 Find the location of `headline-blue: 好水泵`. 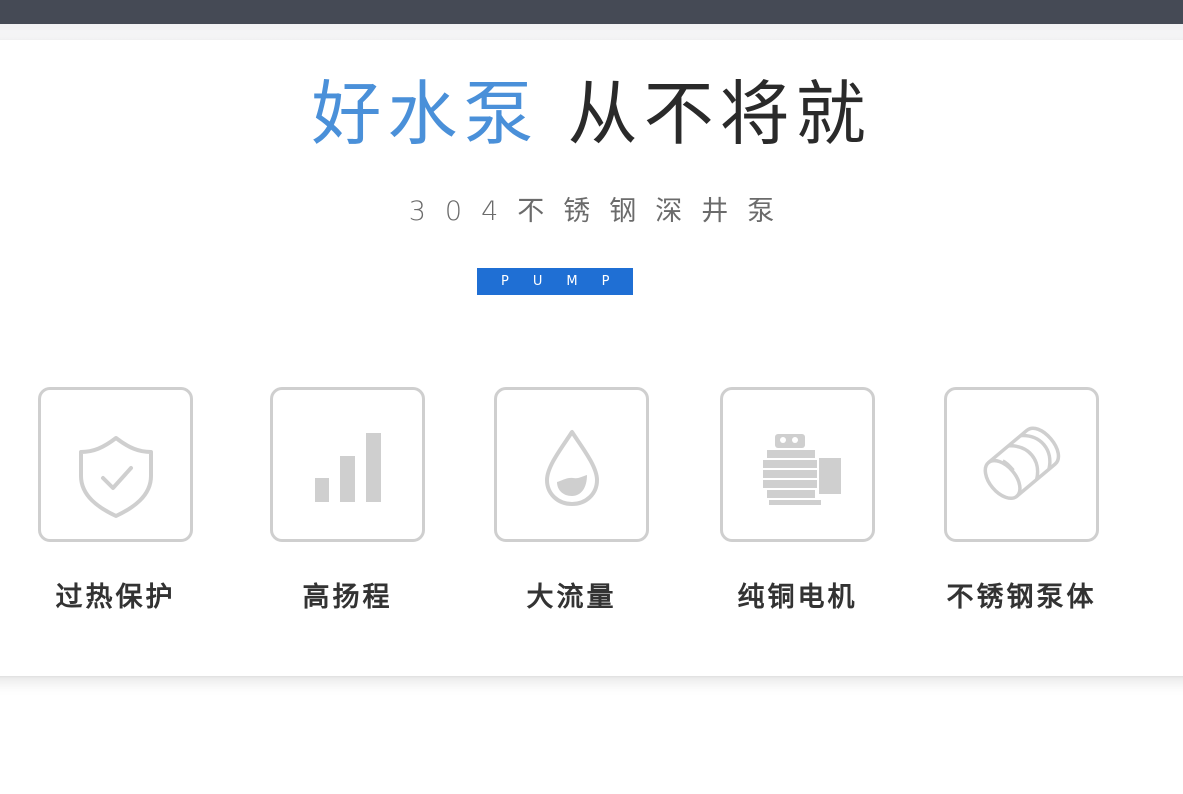

headline-blue: 好水泵 is located at coordinates (425, 114).